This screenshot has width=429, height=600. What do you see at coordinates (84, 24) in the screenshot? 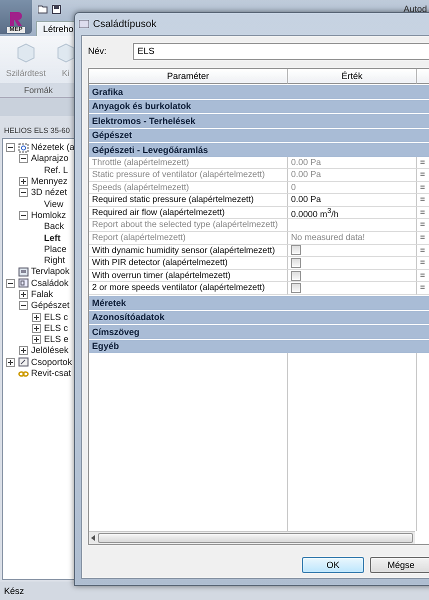
I see `window-icon` at bounding box center [84, 24].